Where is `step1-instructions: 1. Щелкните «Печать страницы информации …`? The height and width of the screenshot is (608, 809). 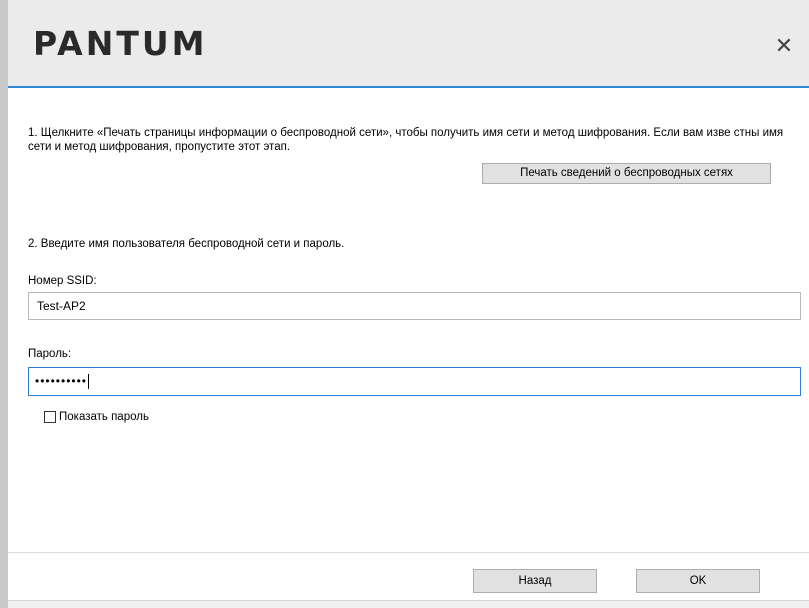 step1-instructions: 1. Щелкните «Печать страницы информации … is located at coordinates (406, 140).